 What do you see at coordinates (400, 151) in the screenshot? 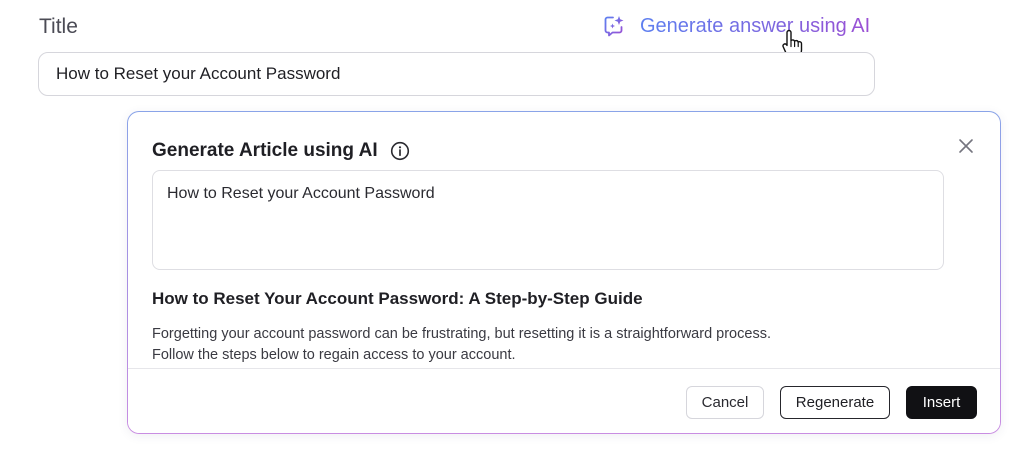
I see `info-icon` at bounding box center [400, 151].